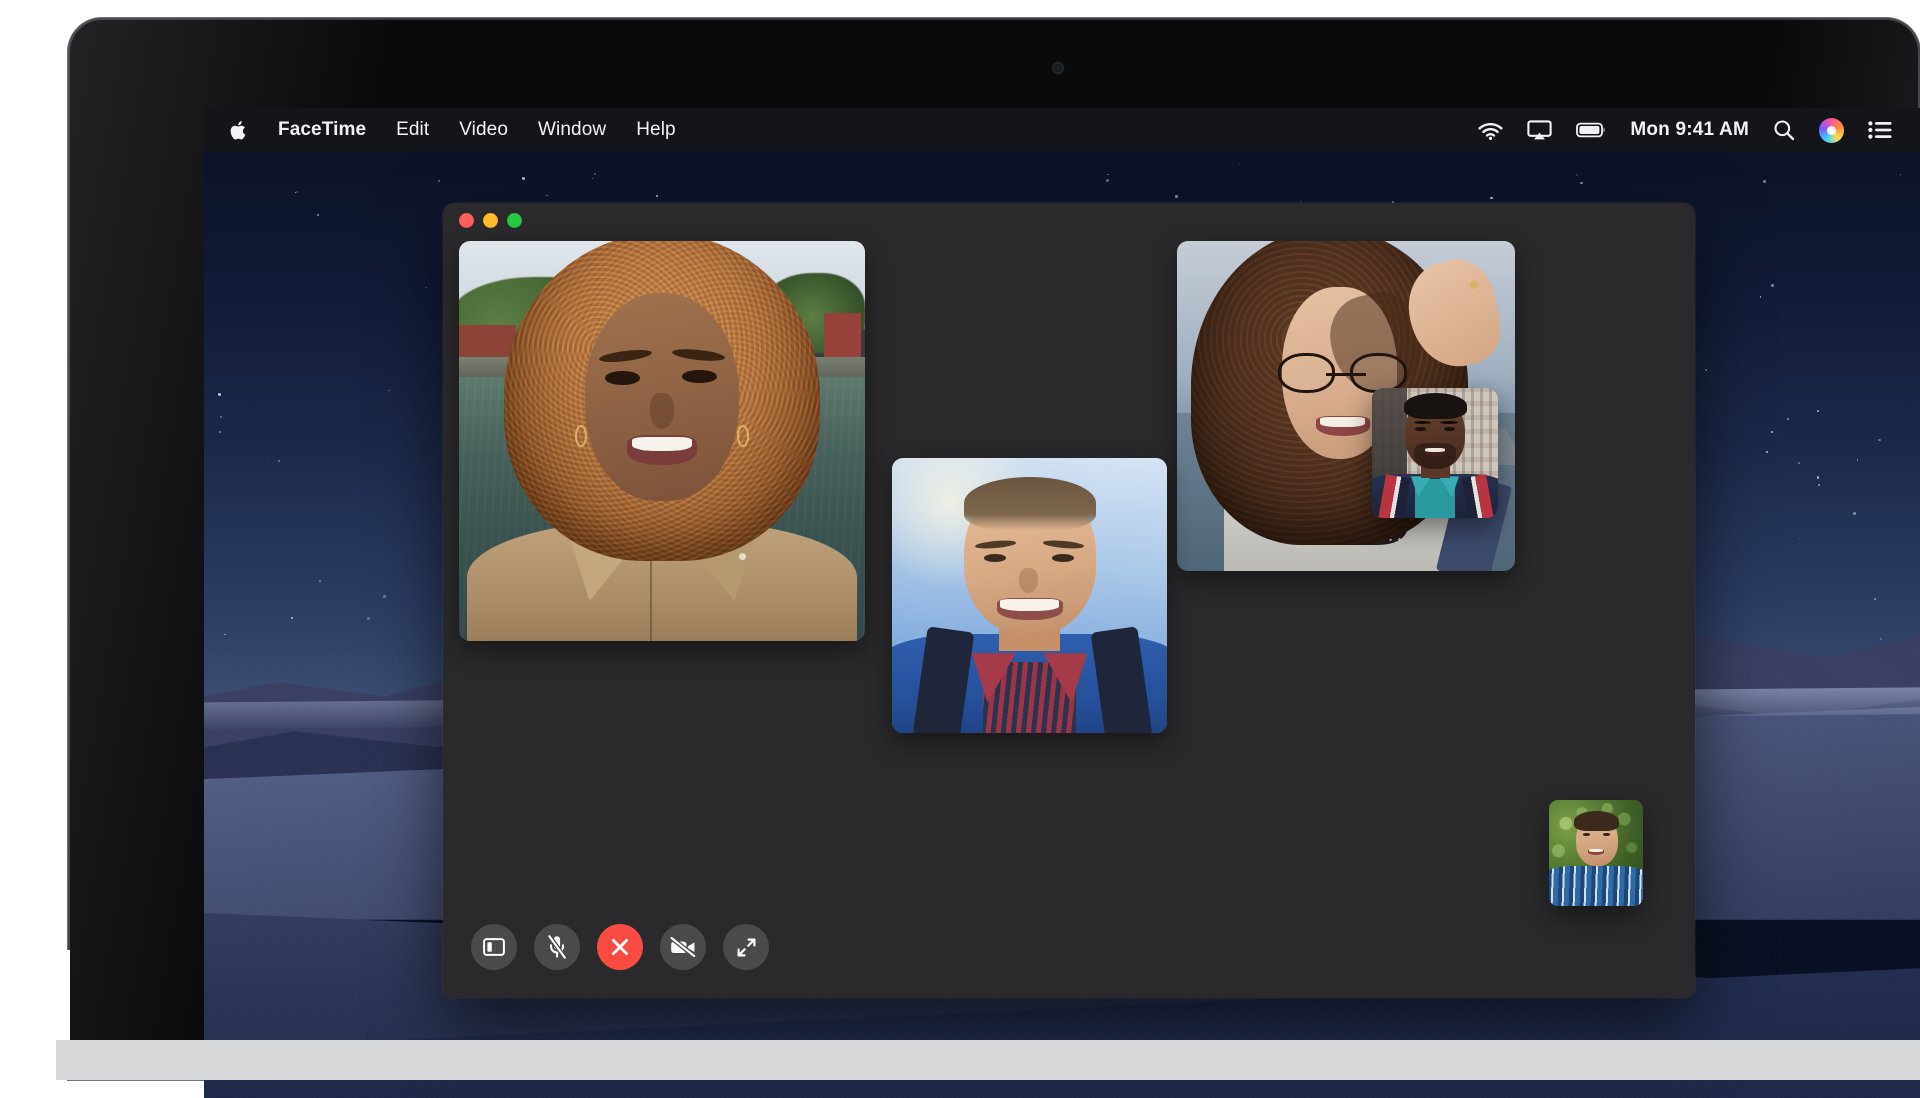  I want to click on mute-toggle-button, so click(557, 947).